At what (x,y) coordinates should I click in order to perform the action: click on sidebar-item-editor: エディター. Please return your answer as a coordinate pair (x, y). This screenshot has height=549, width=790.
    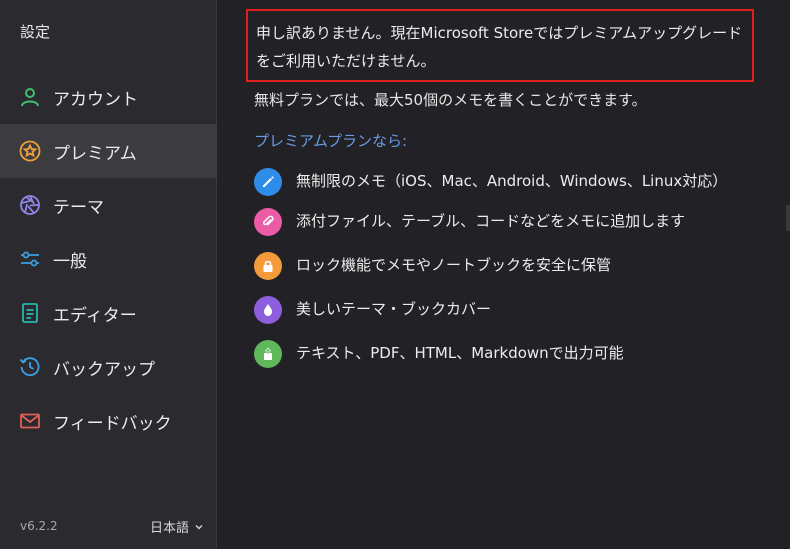
    Looking at the image, I should click on (108, 313).